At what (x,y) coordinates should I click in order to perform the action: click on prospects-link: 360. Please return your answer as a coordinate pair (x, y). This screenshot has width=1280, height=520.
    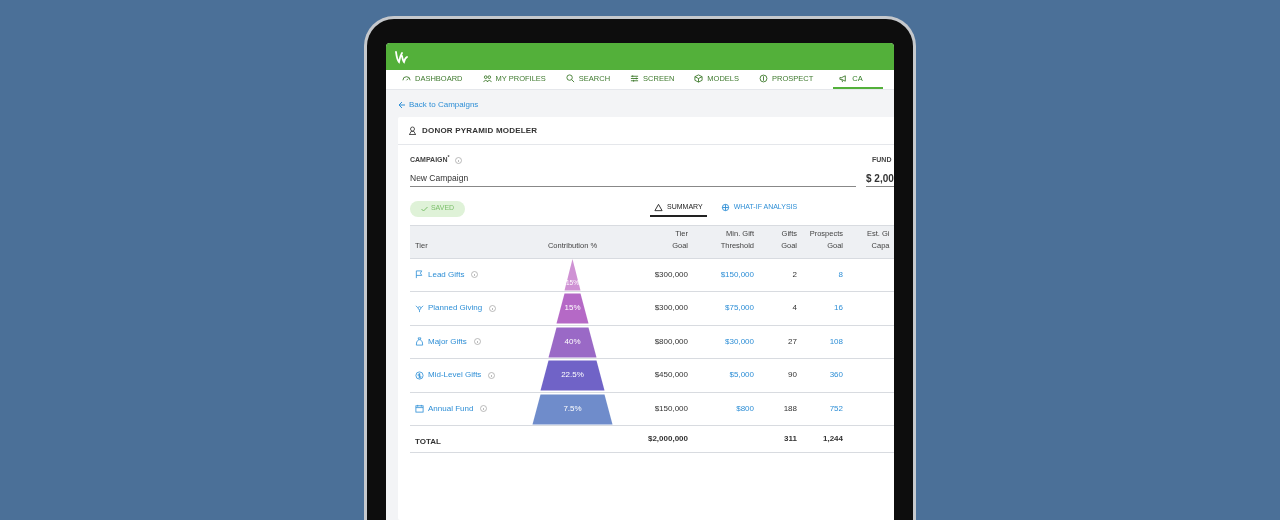
    Looking at the image, I should click on (836, 375).